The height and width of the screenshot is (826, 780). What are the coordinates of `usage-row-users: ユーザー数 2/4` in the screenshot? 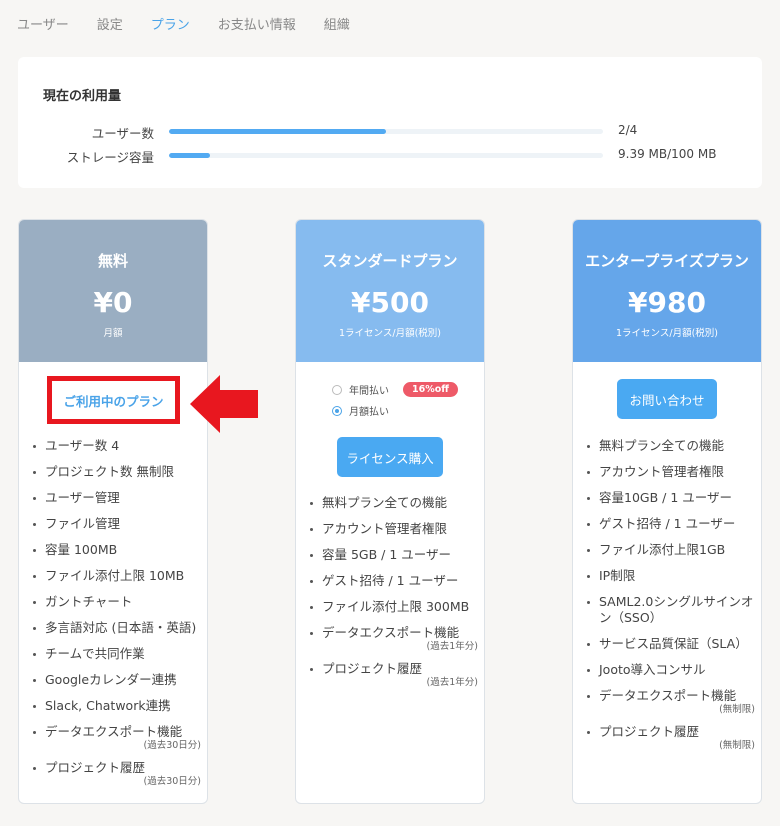 It's located at (390, 133).